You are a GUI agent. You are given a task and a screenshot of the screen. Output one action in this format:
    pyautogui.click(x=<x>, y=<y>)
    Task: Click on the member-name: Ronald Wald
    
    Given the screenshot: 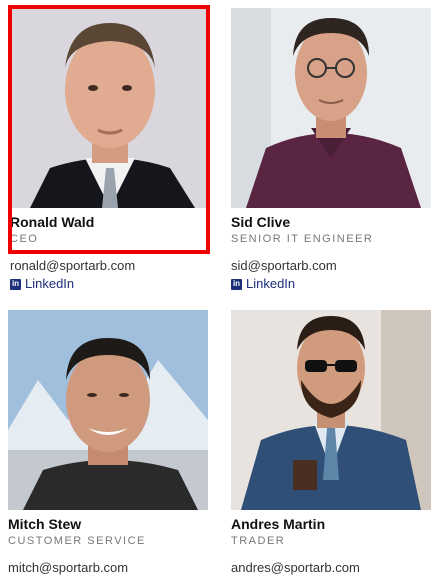 What is the action you would take?
    pyautogui.click(x=52, y=222)
    